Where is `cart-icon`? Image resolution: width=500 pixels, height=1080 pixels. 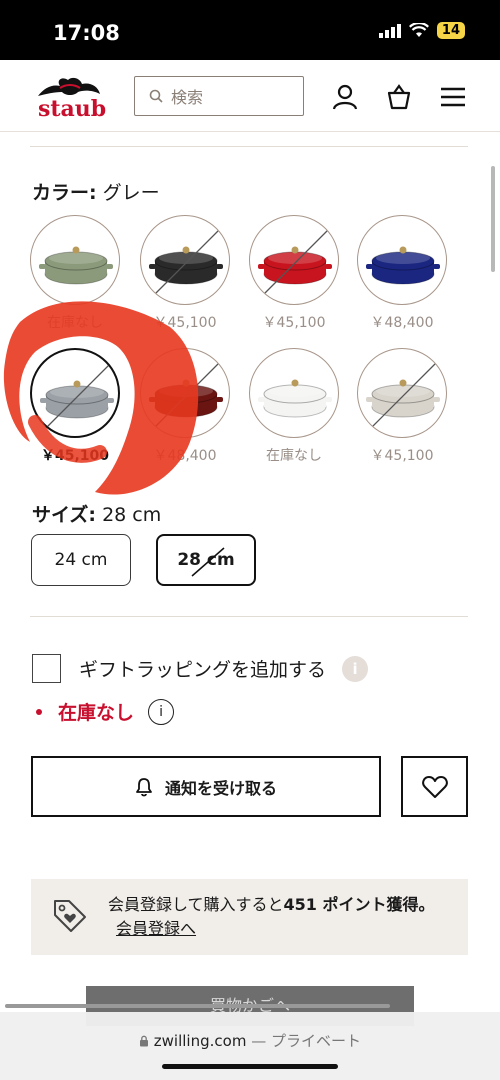
cart-icon is located at coordinates (399, 97).